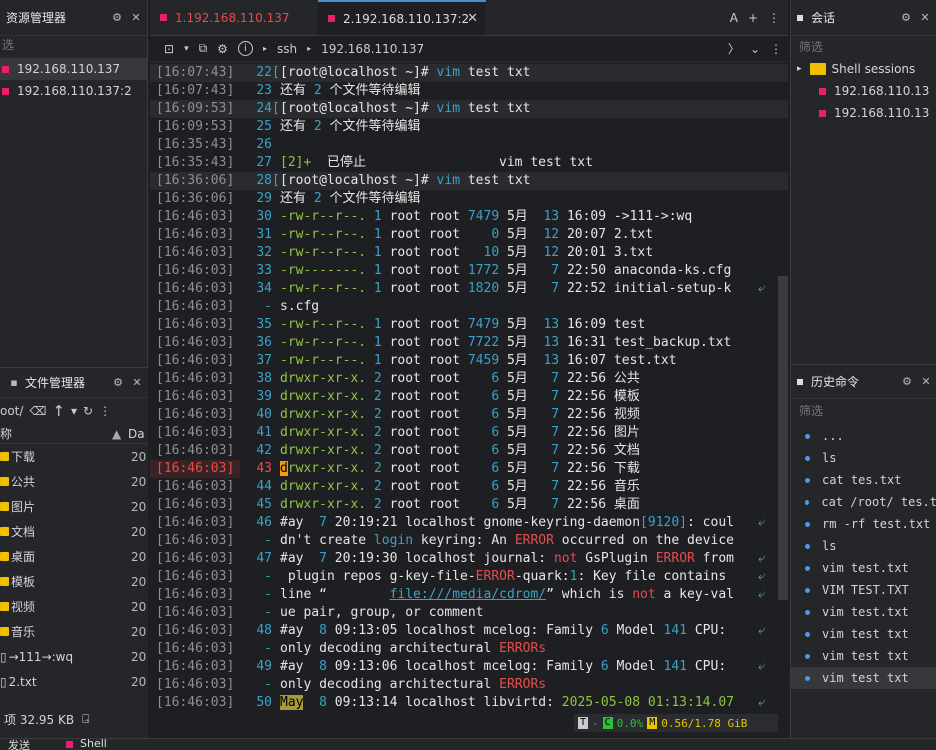  What do you see at coordinates (264, 90) in the screenshot?
I see `line-number: 23` at bounding box center [264, 90].